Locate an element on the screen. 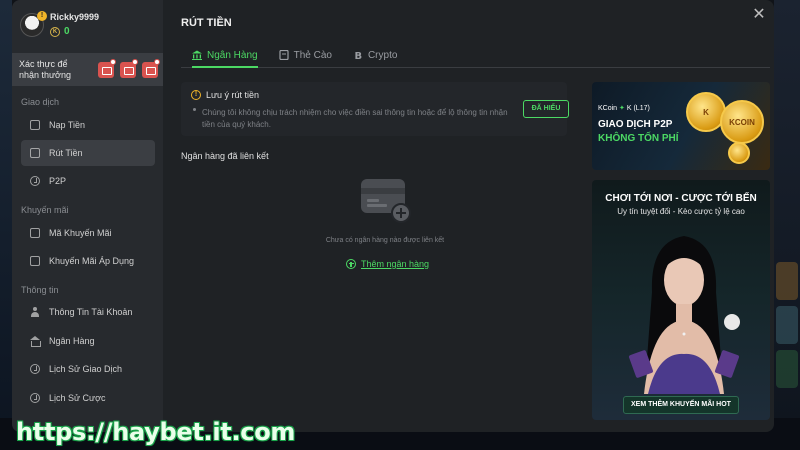  bitcoin-icon: B is located at coordinates (358, 55).